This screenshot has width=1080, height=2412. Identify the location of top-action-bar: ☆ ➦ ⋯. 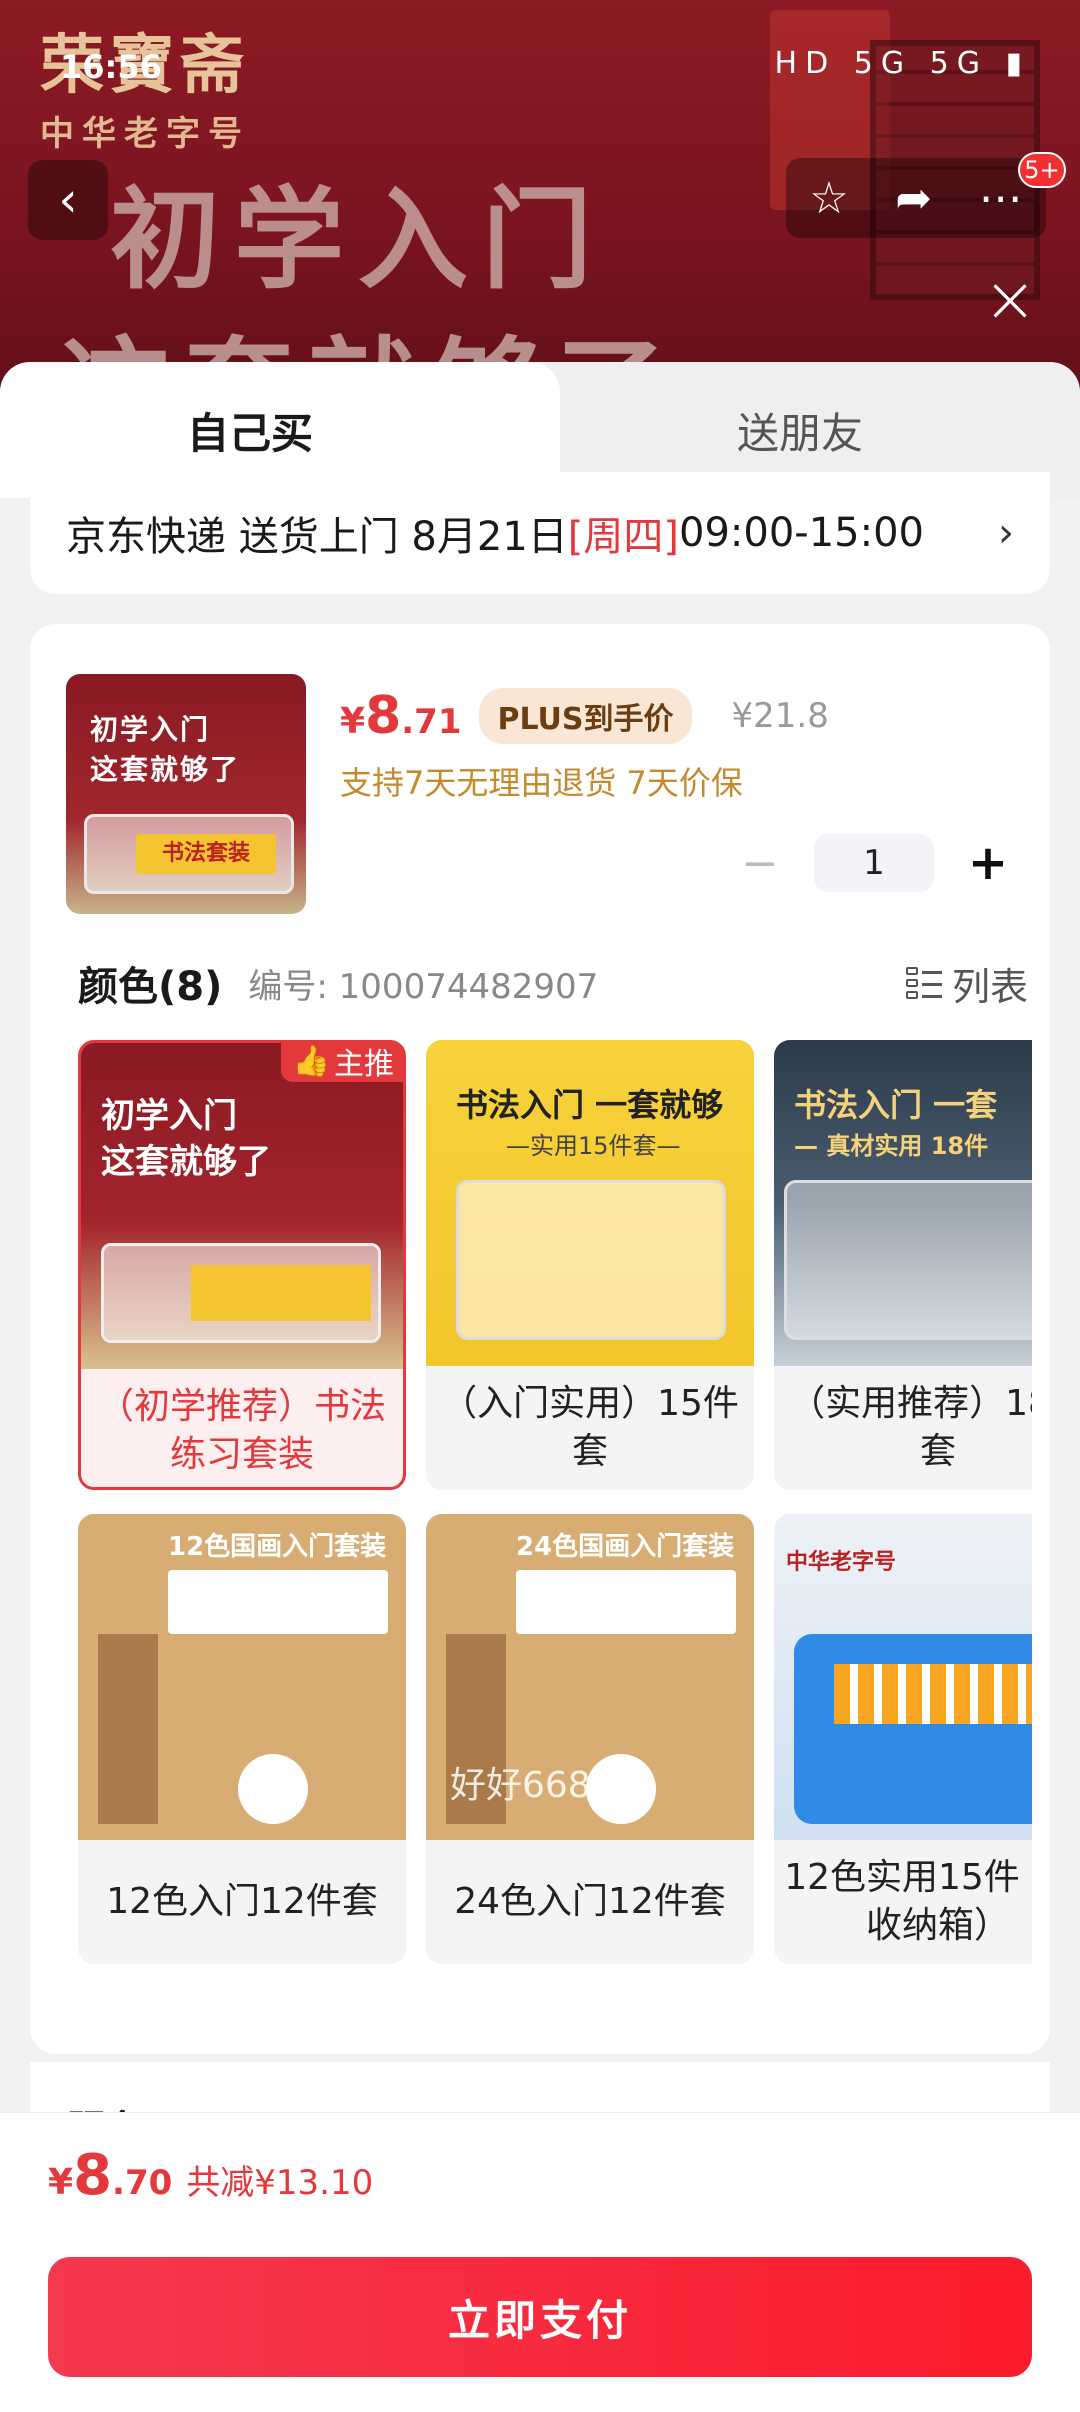
(916, 198).